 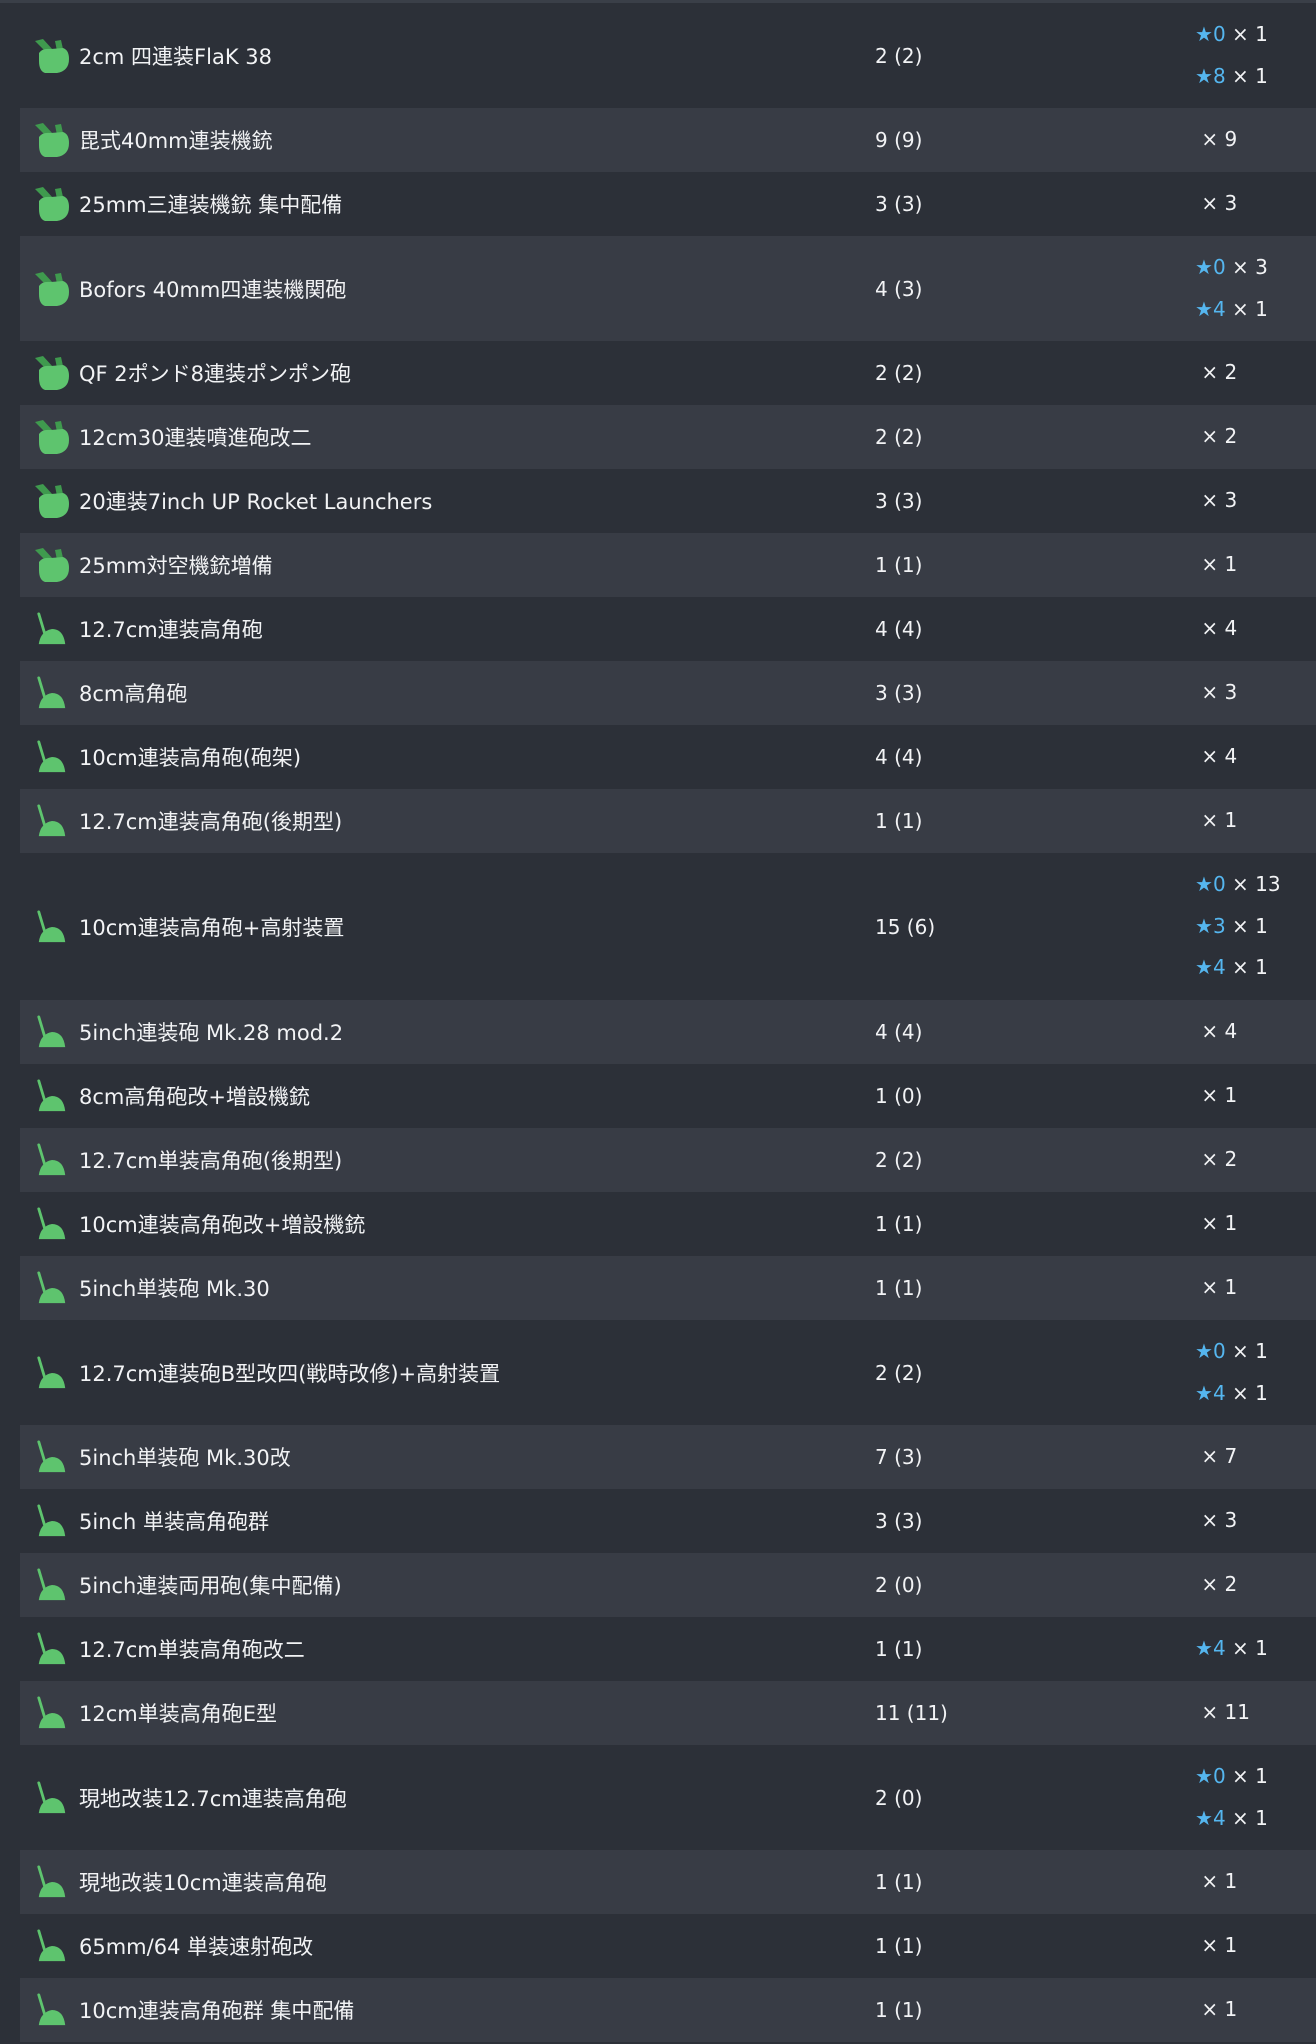 I want to click on table-row: 5inch連装両用砲(集中配備) 2 (0) × 2, so click(x=668, y=1585).